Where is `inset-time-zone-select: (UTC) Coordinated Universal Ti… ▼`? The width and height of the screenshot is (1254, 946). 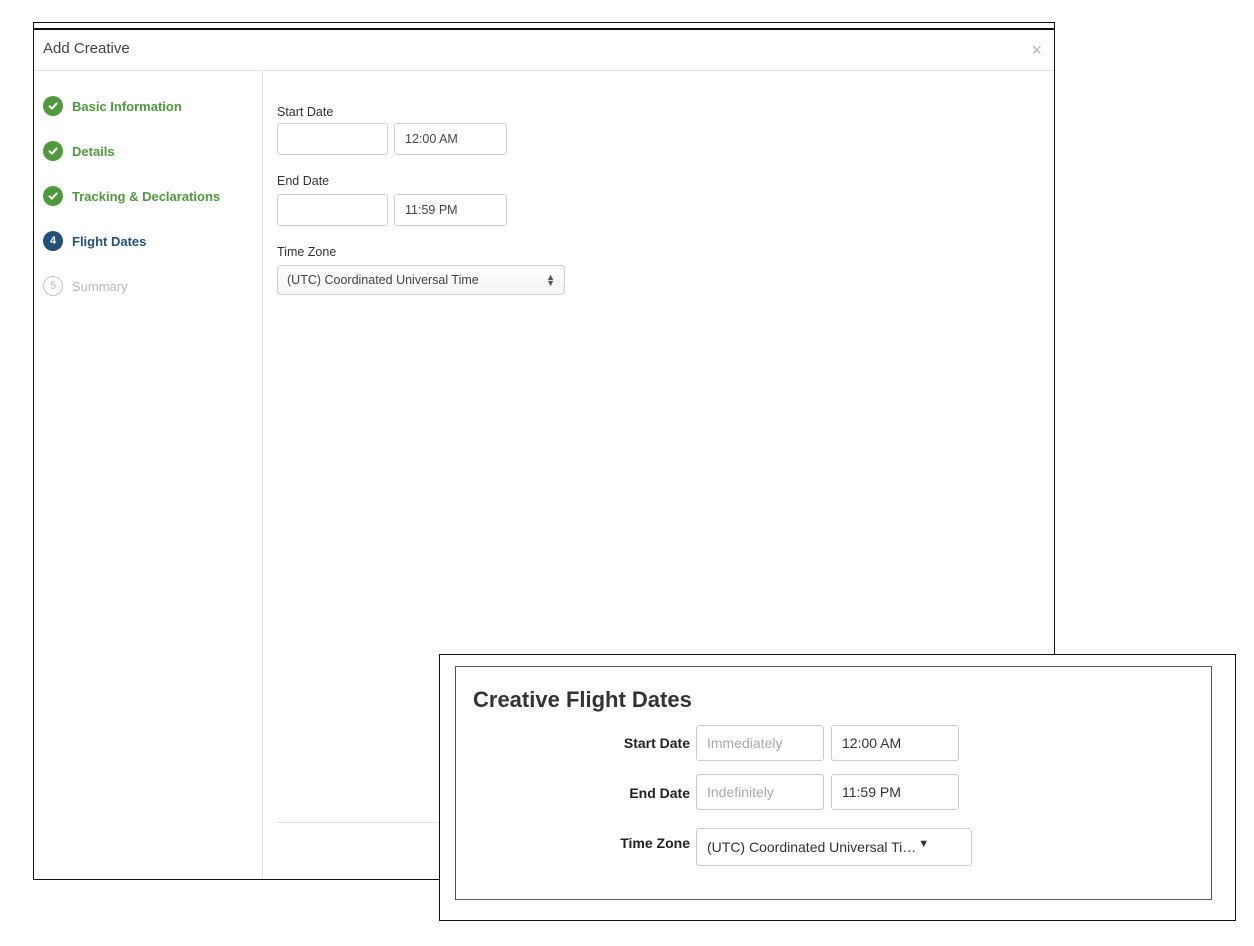 inset-time-zone-select: (UTC) Coordinated Universal Ti… ▼ is located at coordinates (834, 847).